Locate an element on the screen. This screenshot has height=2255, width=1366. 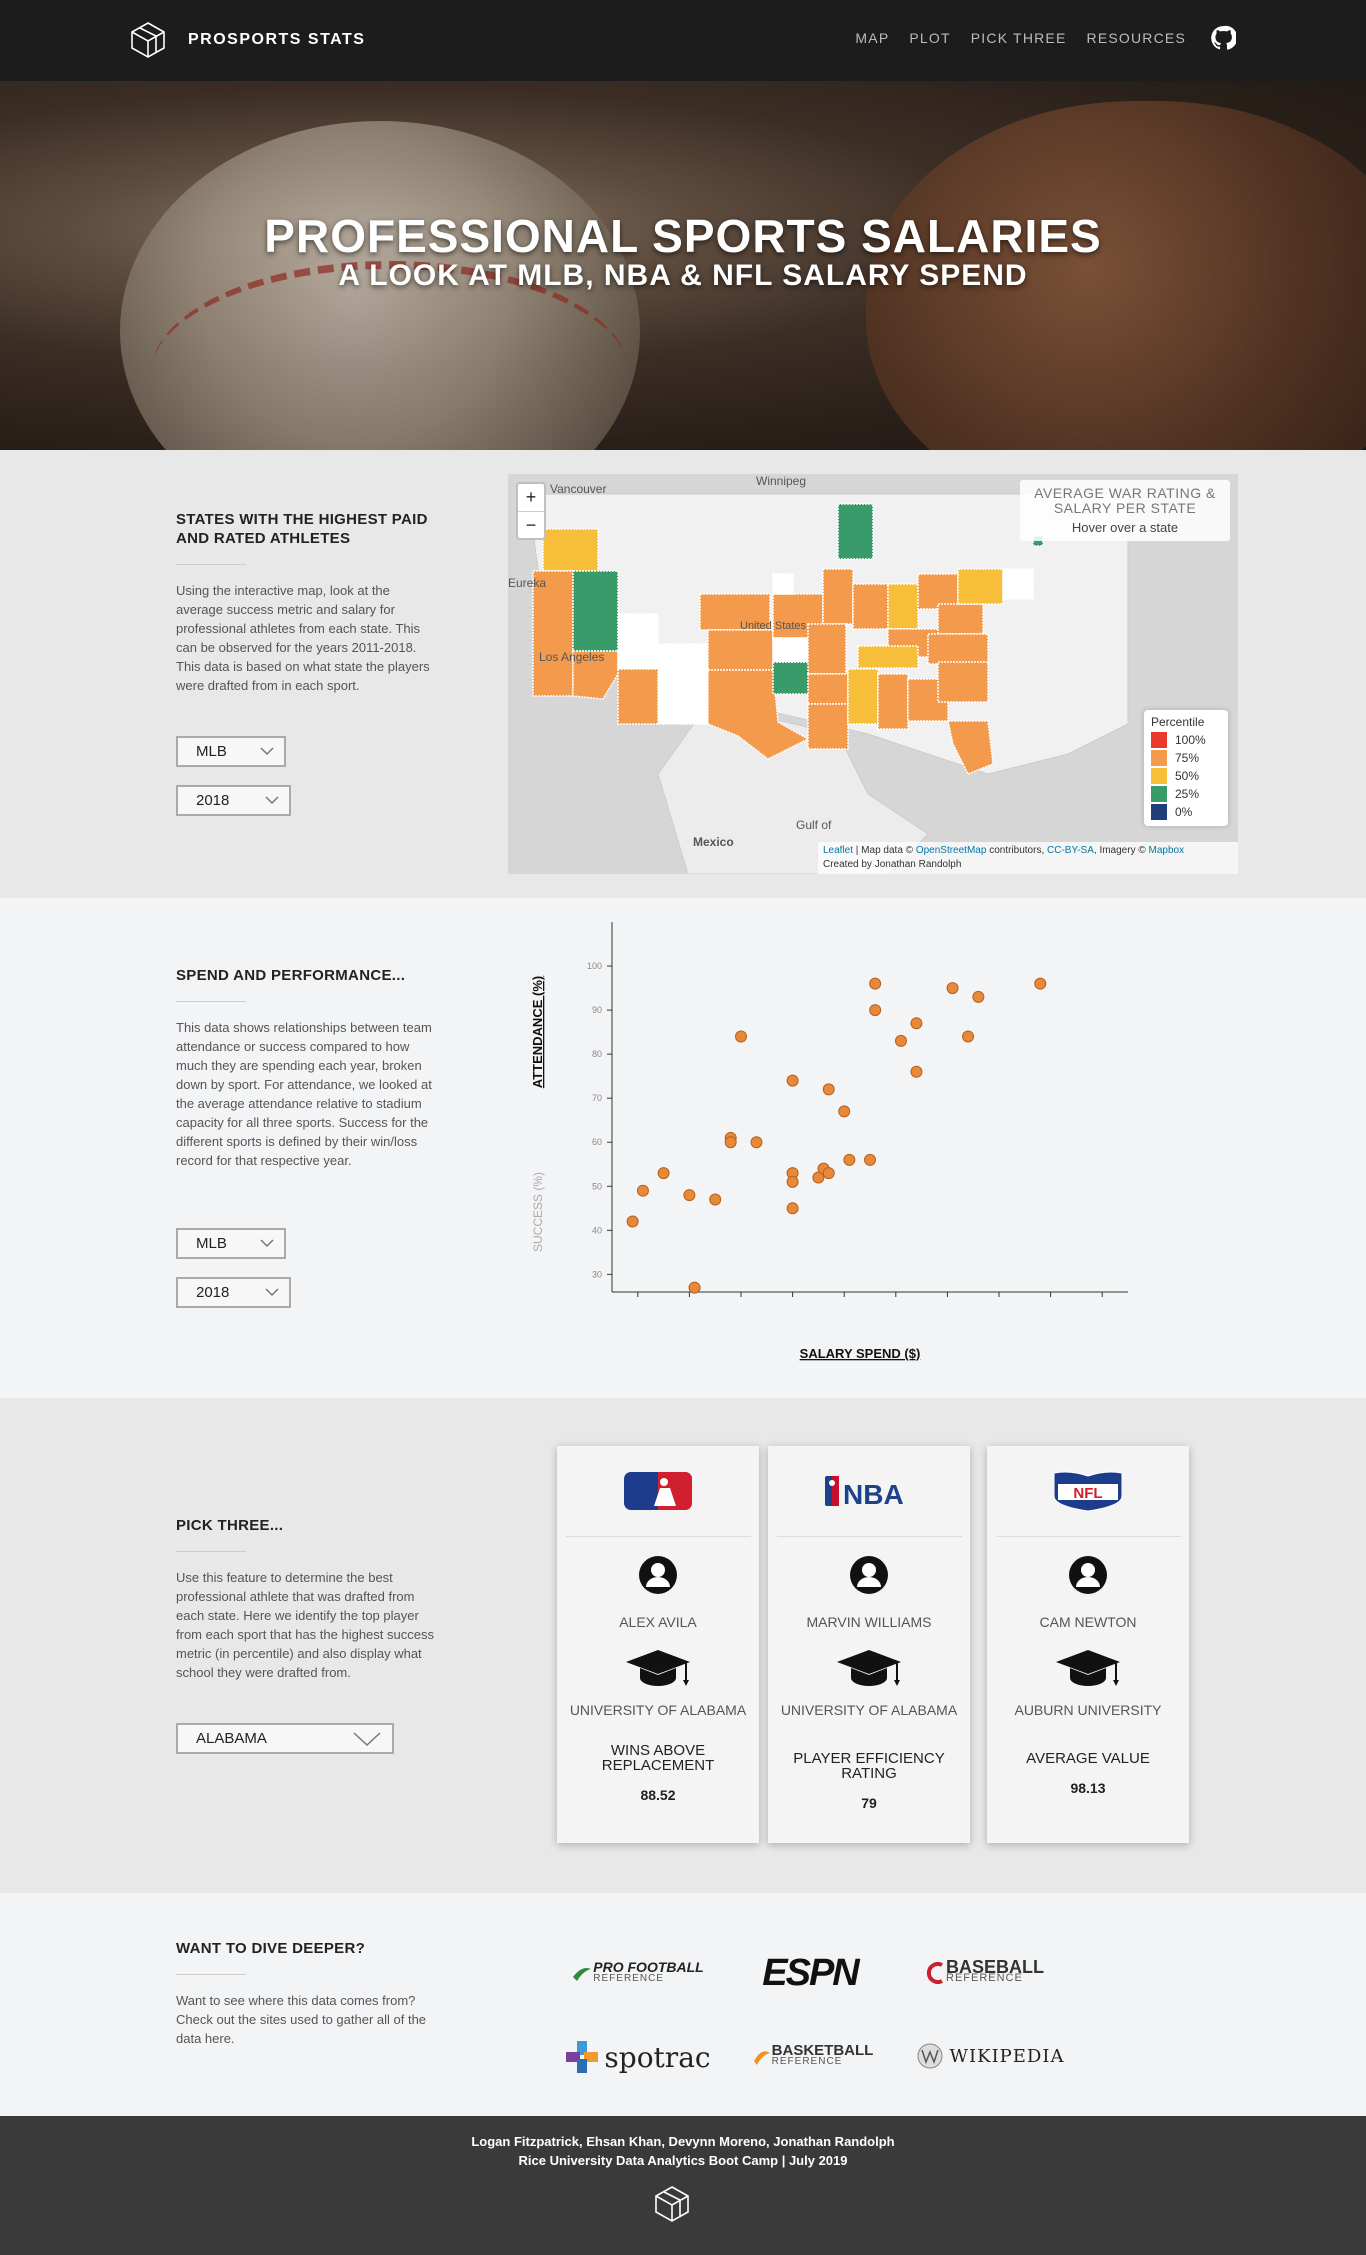
zoom-in-button: + is located at coordinates (531, 497).